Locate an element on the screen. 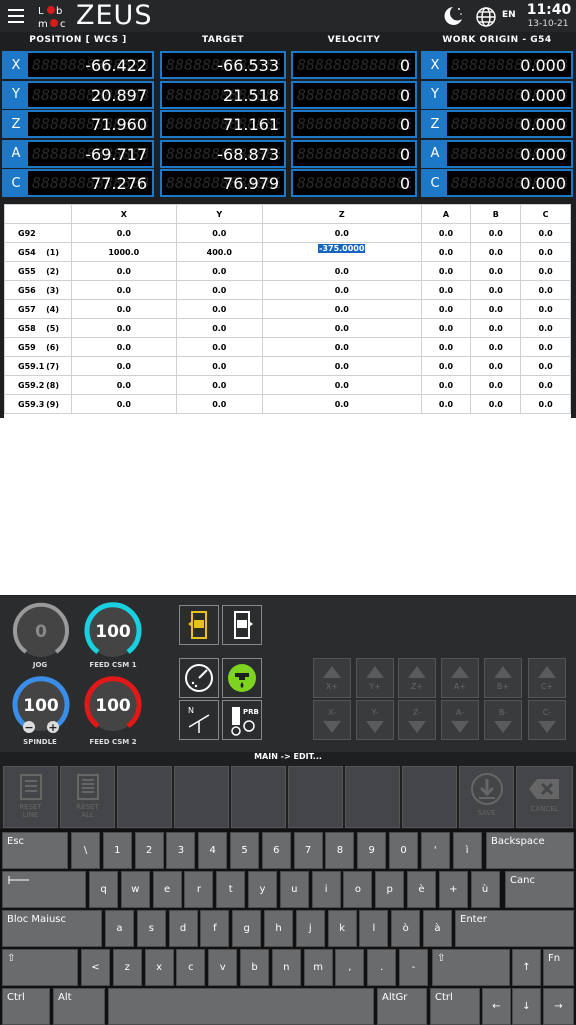 The width and height of the screenshot is (576, 1025). jog-b-plus-button: B+ is located at coordinates (503, 678).